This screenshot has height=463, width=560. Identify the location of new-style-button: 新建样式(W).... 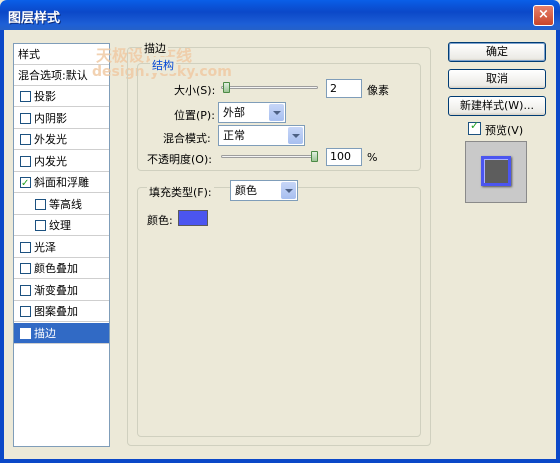
(497, 106).